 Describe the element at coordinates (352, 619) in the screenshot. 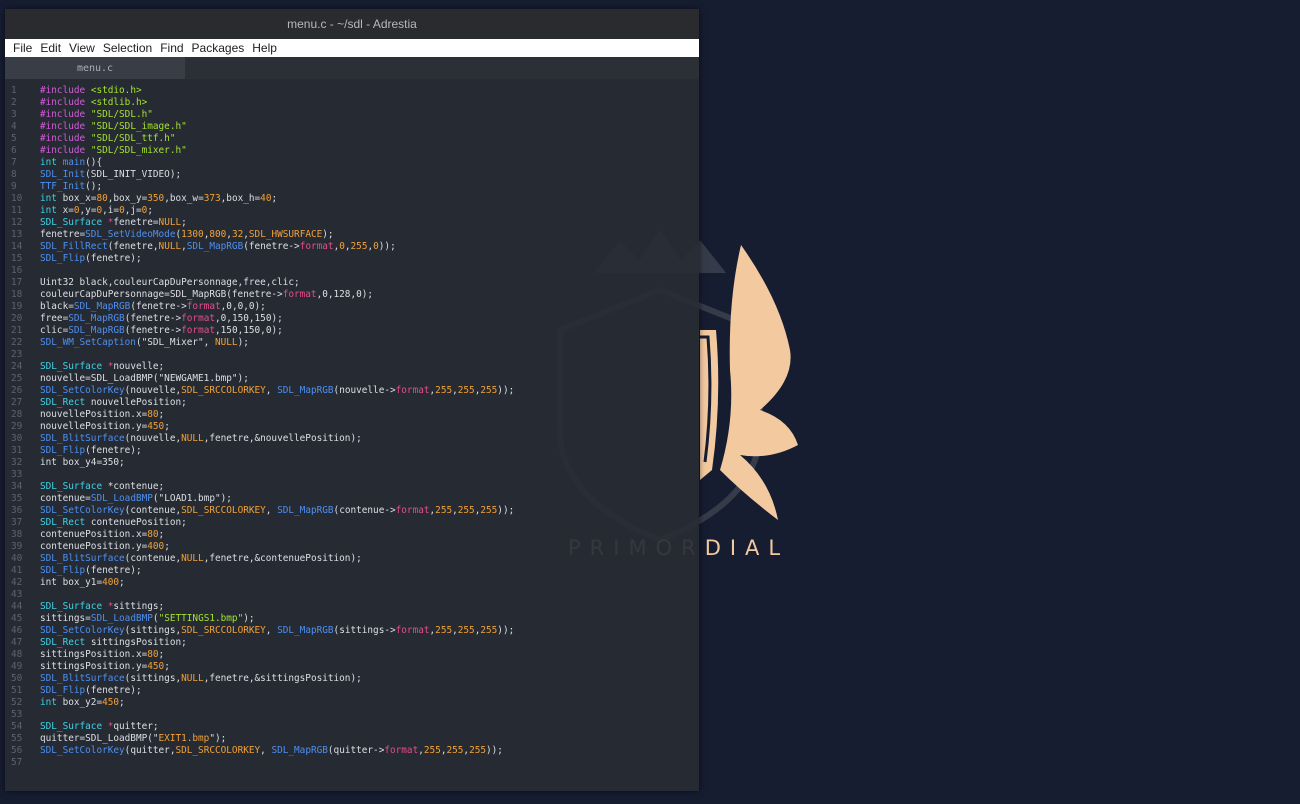

I see `code-line: 45 sittings=SDL_LoadBMP("SETTINGS1.bmp");` at that location.